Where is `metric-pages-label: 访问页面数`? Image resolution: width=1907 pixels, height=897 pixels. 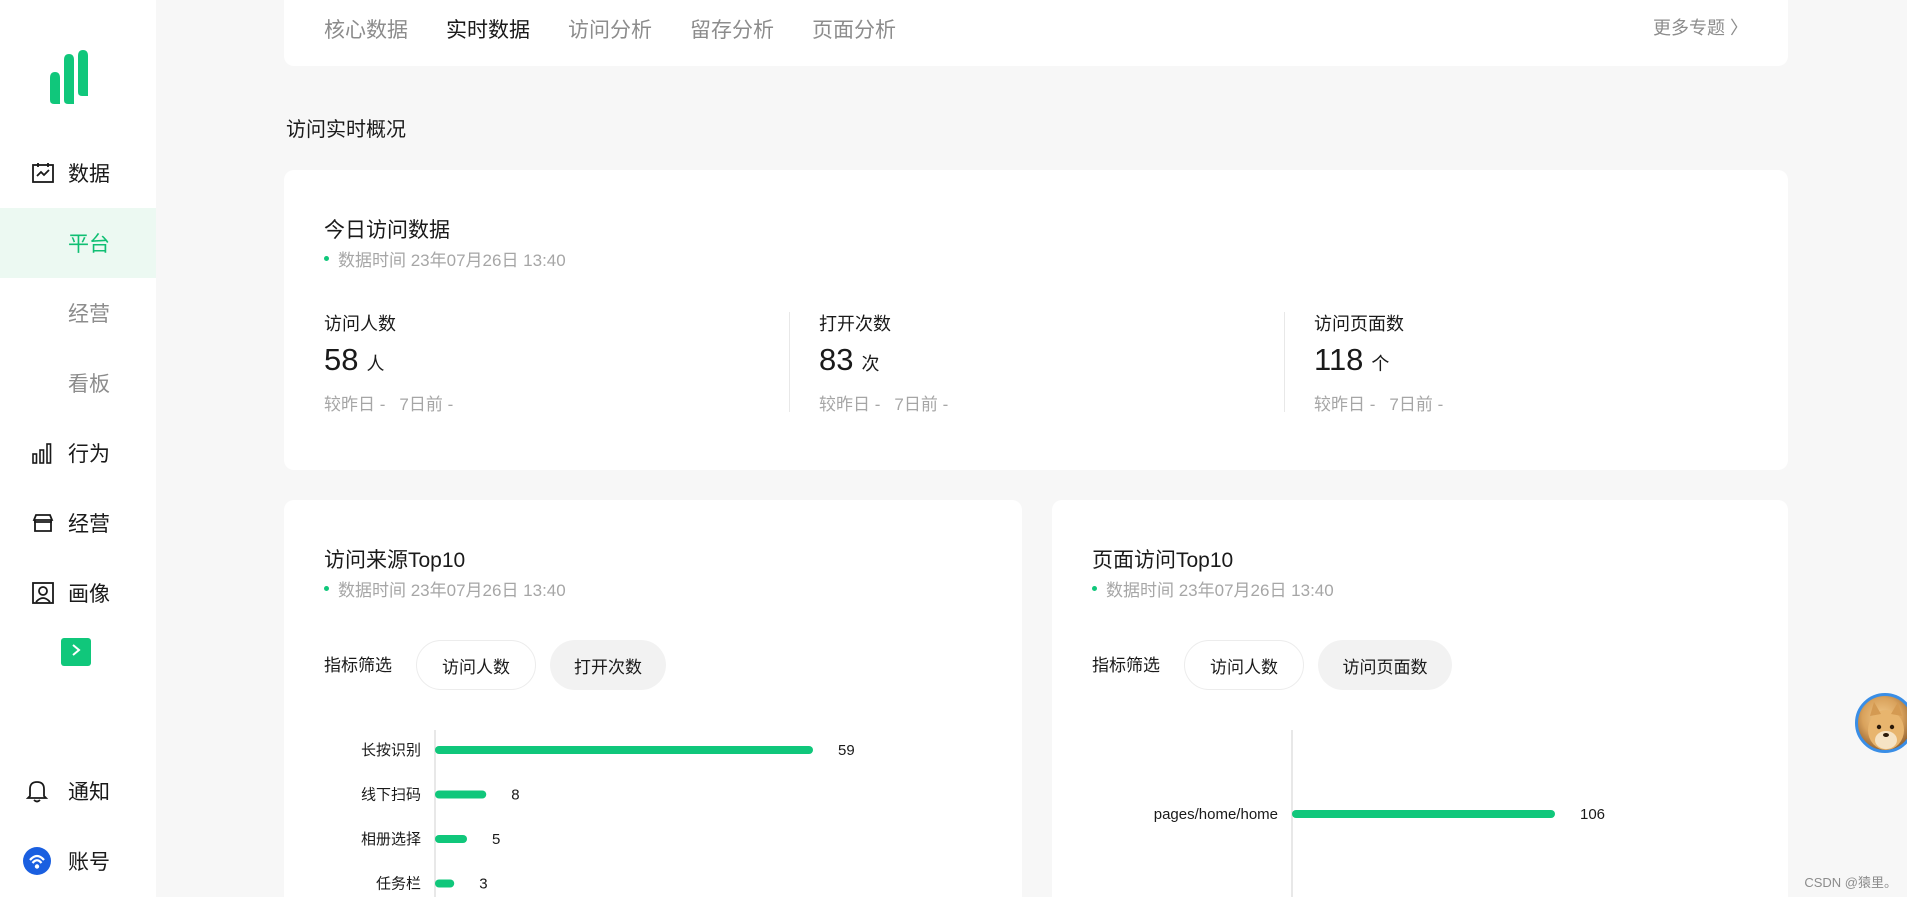 metric-pages-label: 访问页面数 is located at coordinates (1359, 324).